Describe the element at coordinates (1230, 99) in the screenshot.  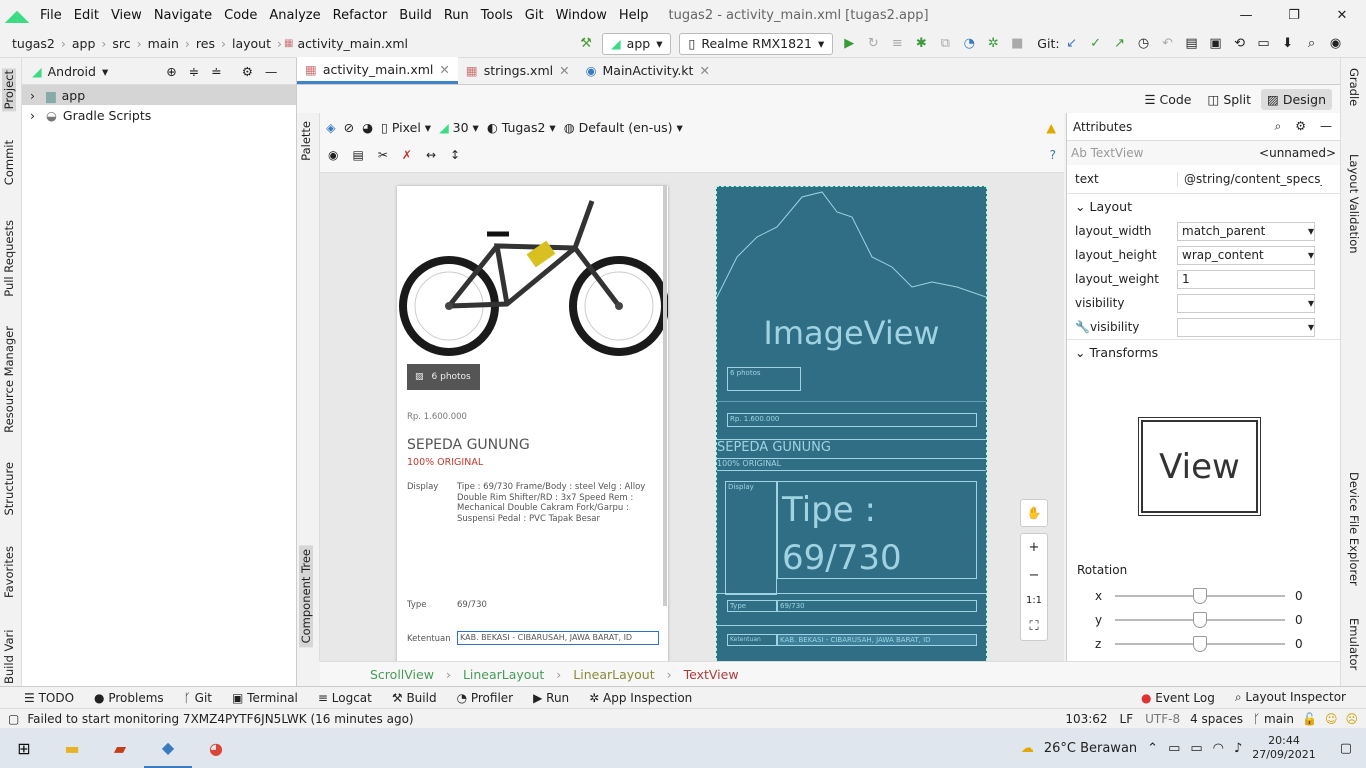
I see `mode-split: ◫ Split` at that location.